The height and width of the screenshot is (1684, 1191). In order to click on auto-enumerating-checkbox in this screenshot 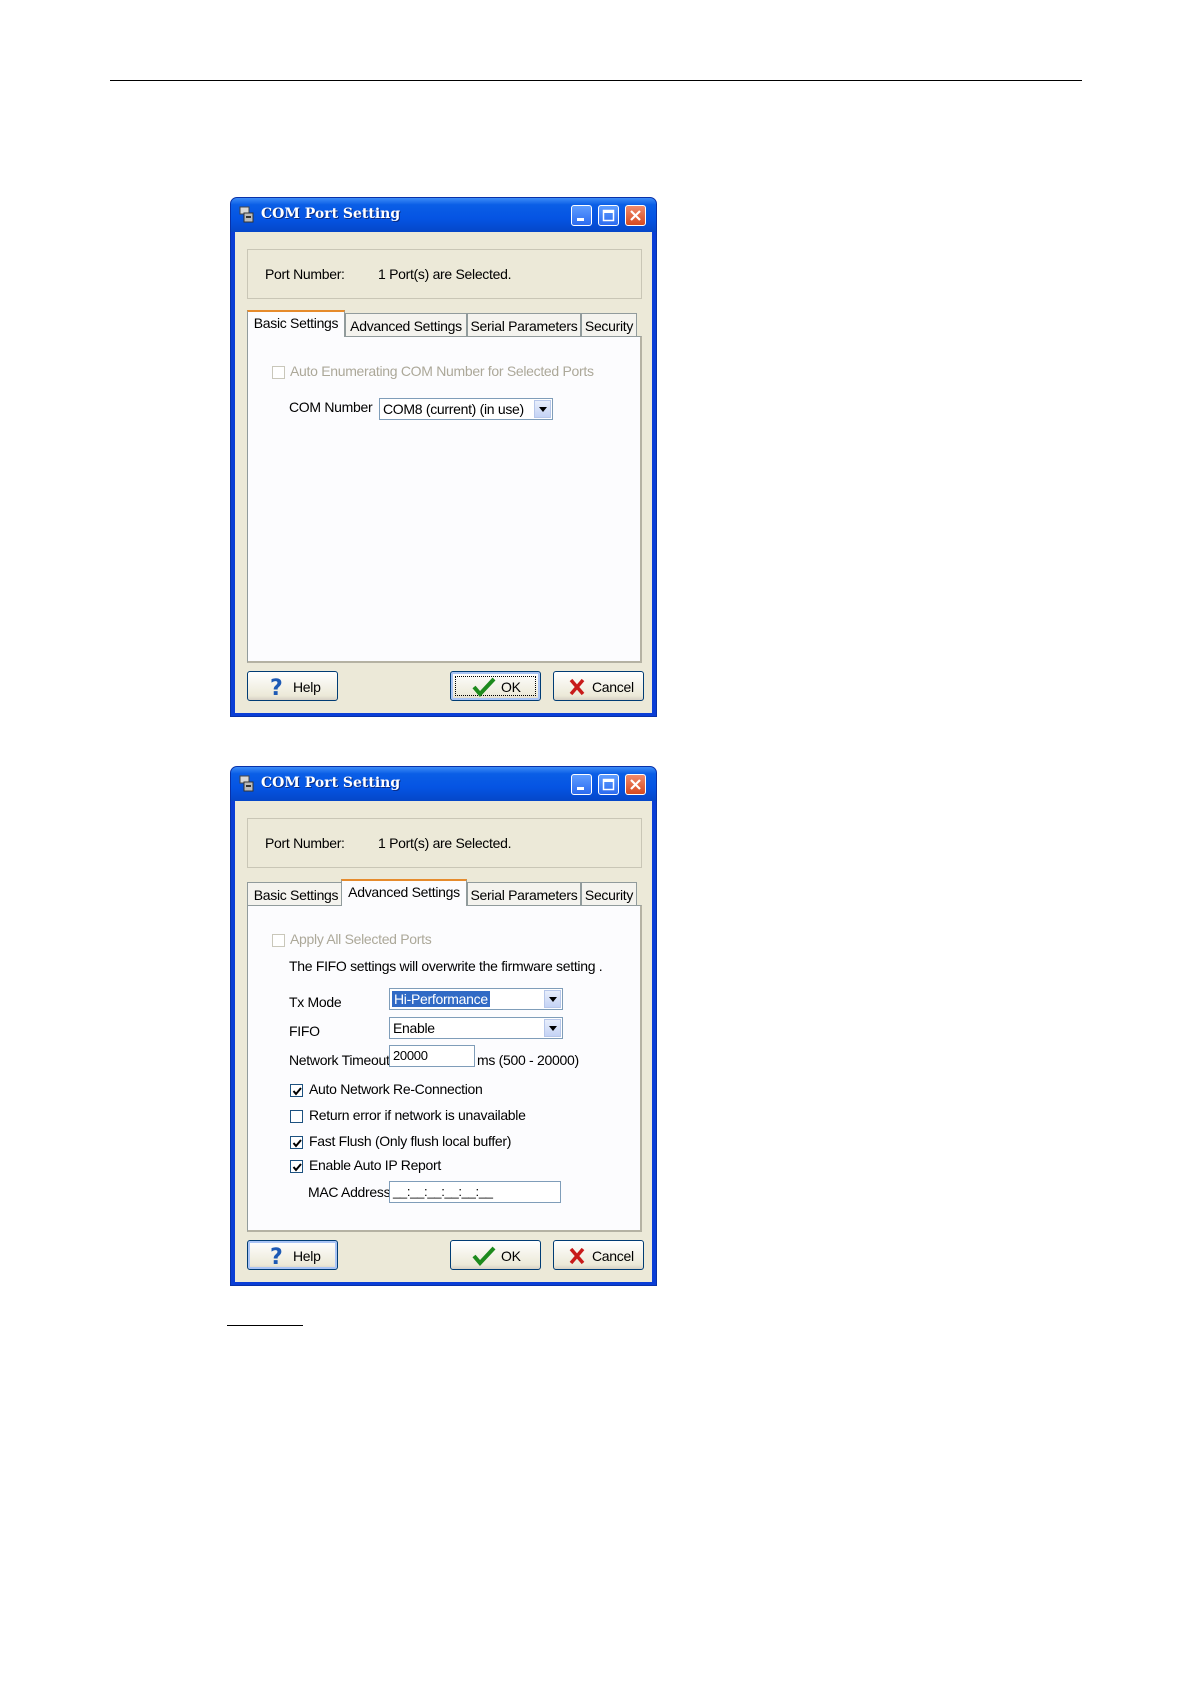, I will do `click(278, 372)`.